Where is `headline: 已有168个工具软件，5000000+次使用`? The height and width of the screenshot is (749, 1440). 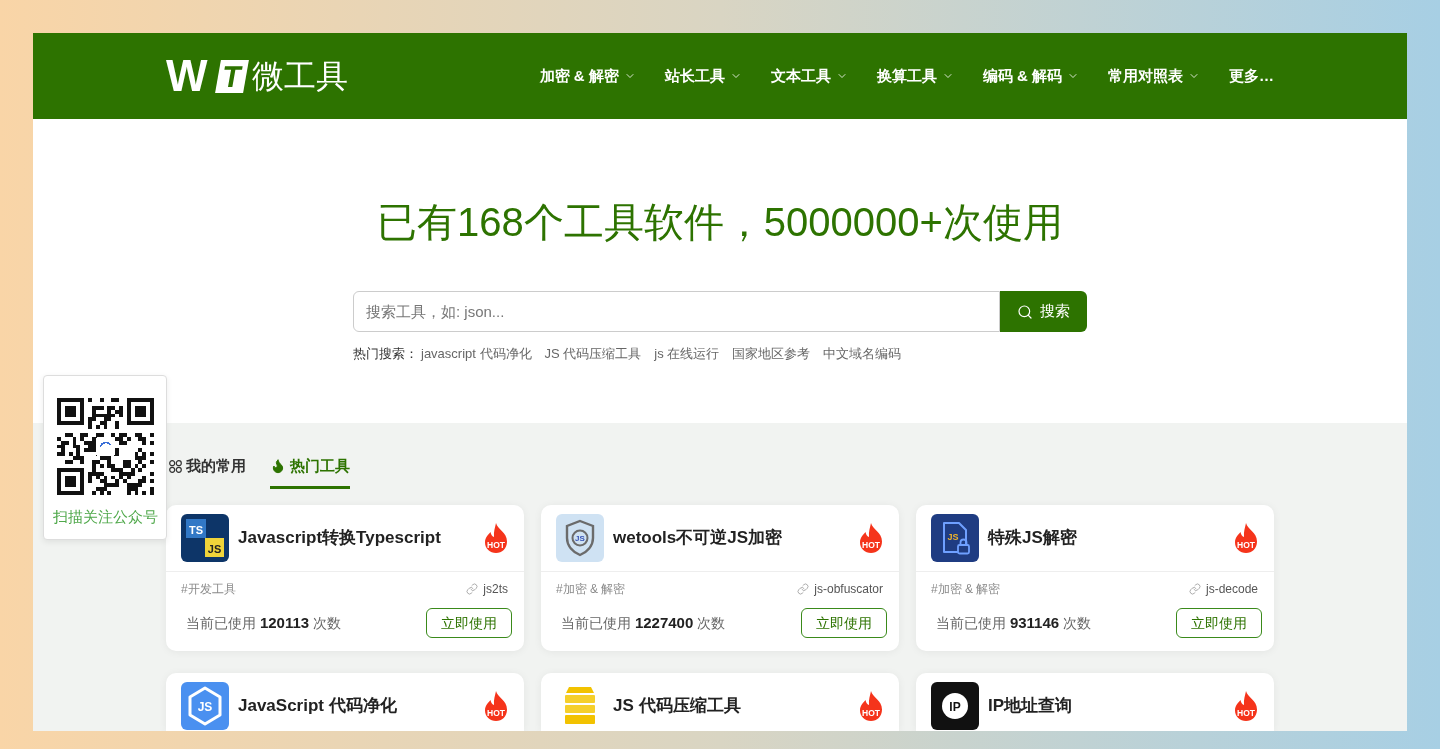
headline: 已有168个工具软件，5000000+次使用 is located at coordinates (720, 222).